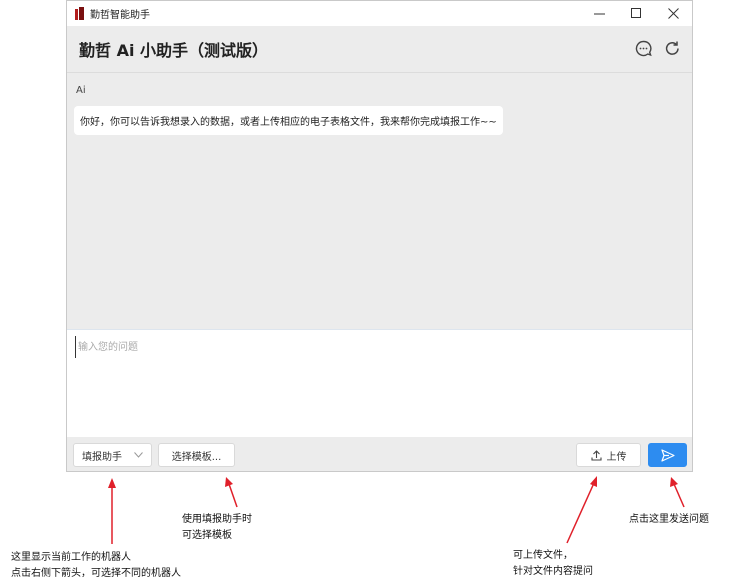 The height and width of the screenshot is (587, 747). Describe the element at coordinates (96, 573) in the screenshot. I see `assistant-callout-line2: 点击右侧下箭头，可选择不同的机器人` at that location.